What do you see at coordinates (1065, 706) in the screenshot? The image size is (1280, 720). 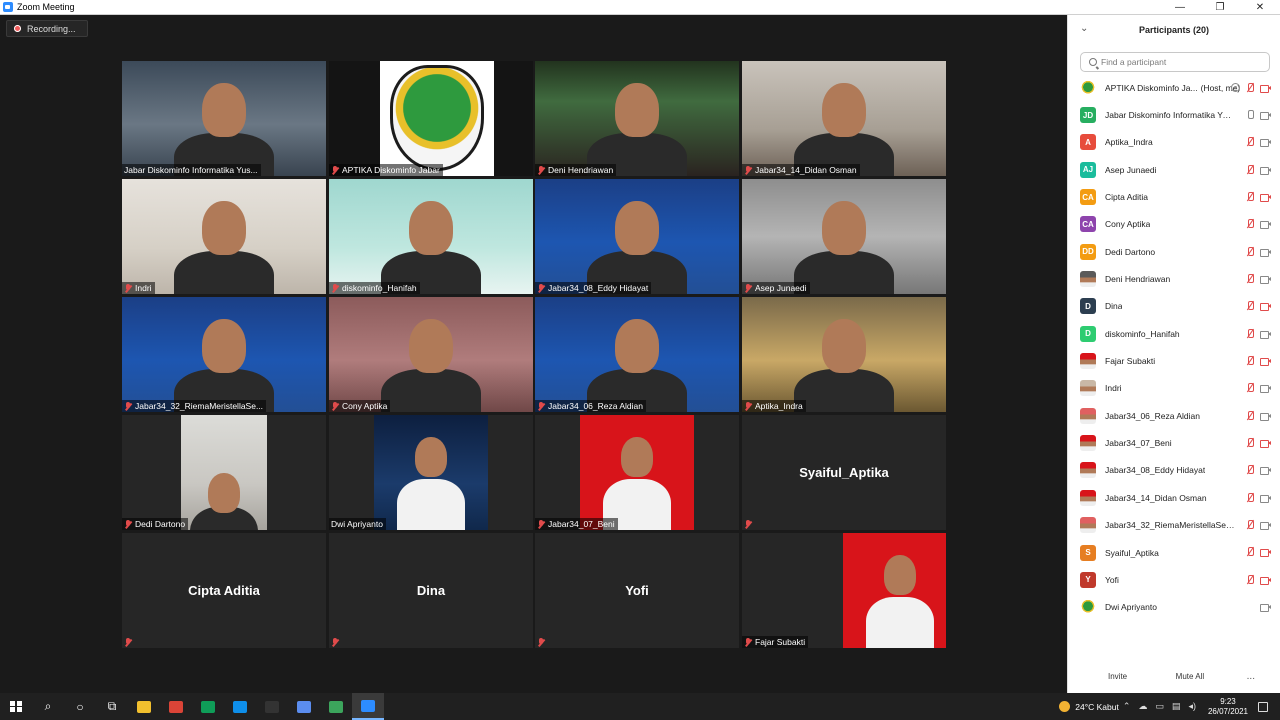 I see `weather-icon` at bounding box center [1065, 706].